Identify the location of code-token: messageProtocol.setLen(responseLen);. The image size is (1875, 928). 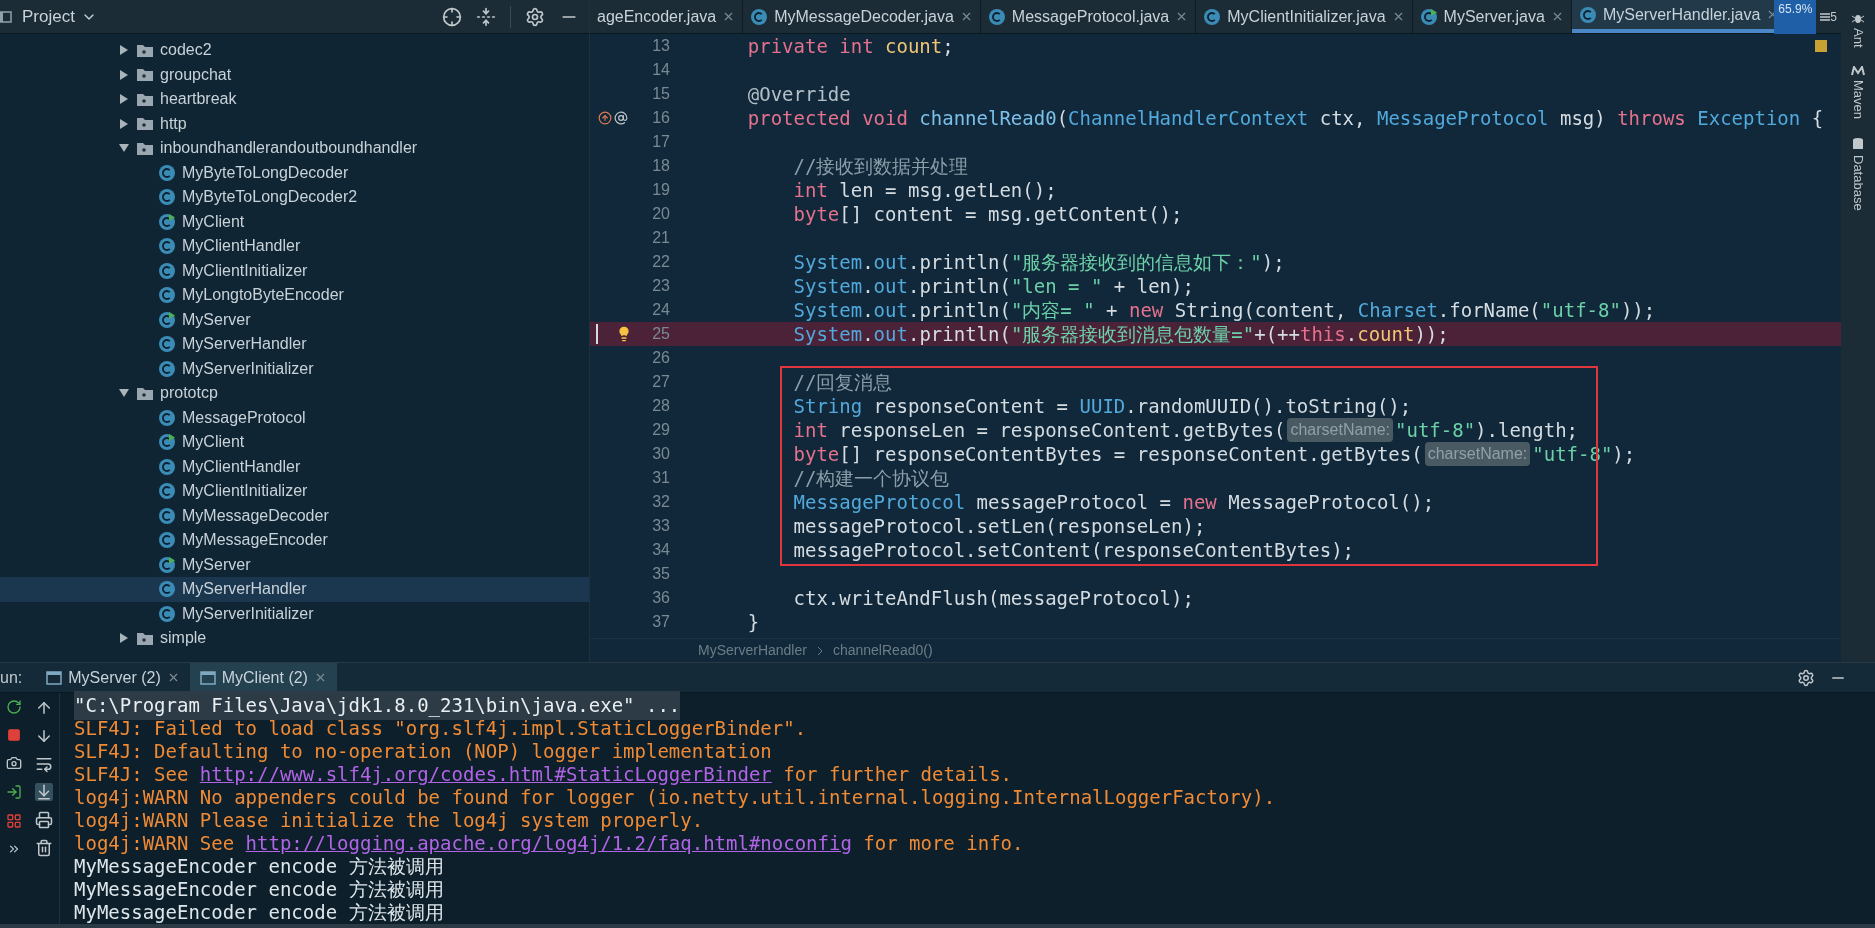
(999, 526).